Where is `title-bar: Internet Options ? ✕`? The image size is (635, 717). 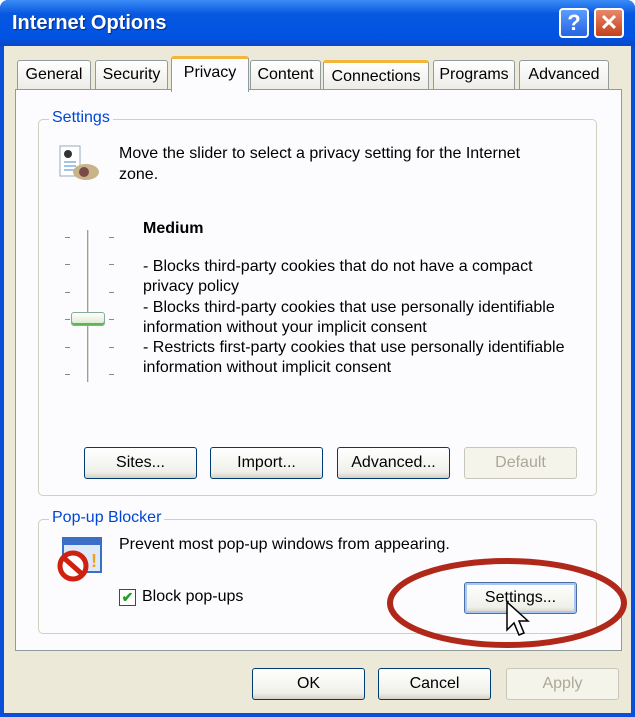 title-bar: Internet Options ? ✕ is located at coordinates (317, 23).